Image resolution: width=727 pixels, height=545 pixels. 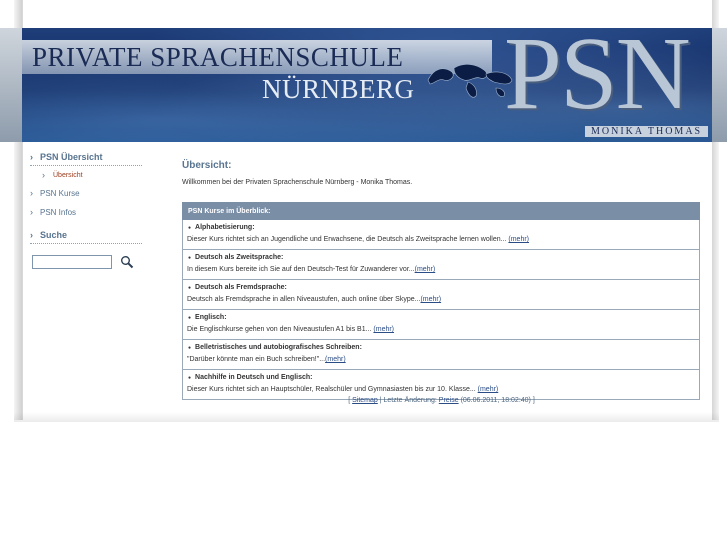 I want to click on sidebar-head-overview: › PSN Übersicht, so click(x=86, y=158).